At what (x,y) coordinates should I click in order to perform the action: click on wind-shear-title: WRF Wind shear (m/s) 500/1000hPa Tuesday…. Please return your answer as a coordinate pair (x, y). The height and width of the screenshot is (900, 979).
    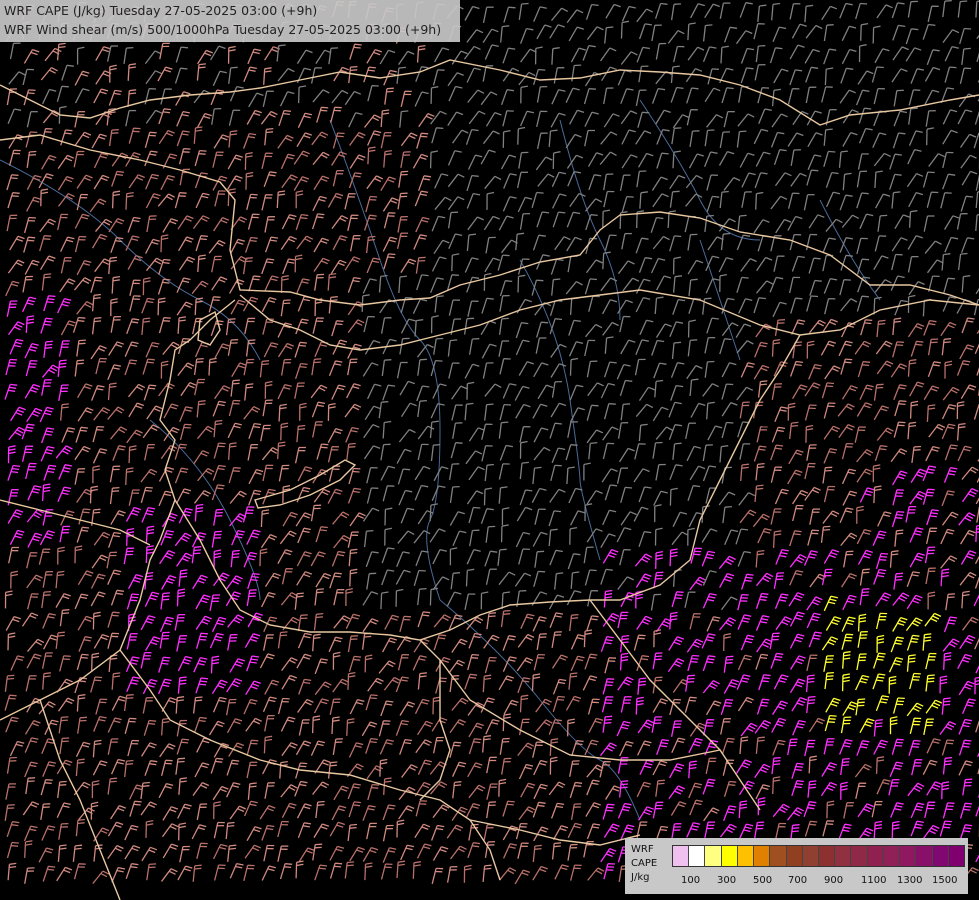
    Looking at the image, I should click on (223, 29).